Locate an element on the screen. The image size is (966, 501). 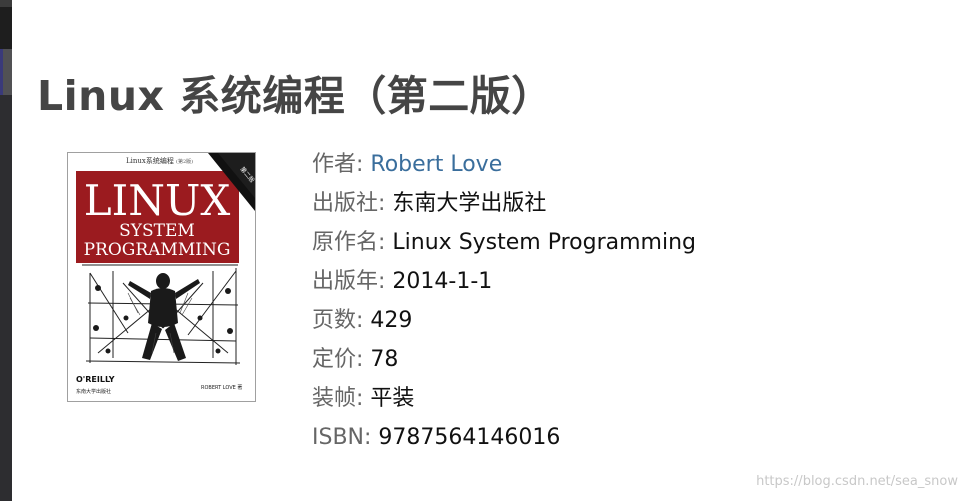
info-label-publisher: 出版社 is located at coordinates (345, 203).